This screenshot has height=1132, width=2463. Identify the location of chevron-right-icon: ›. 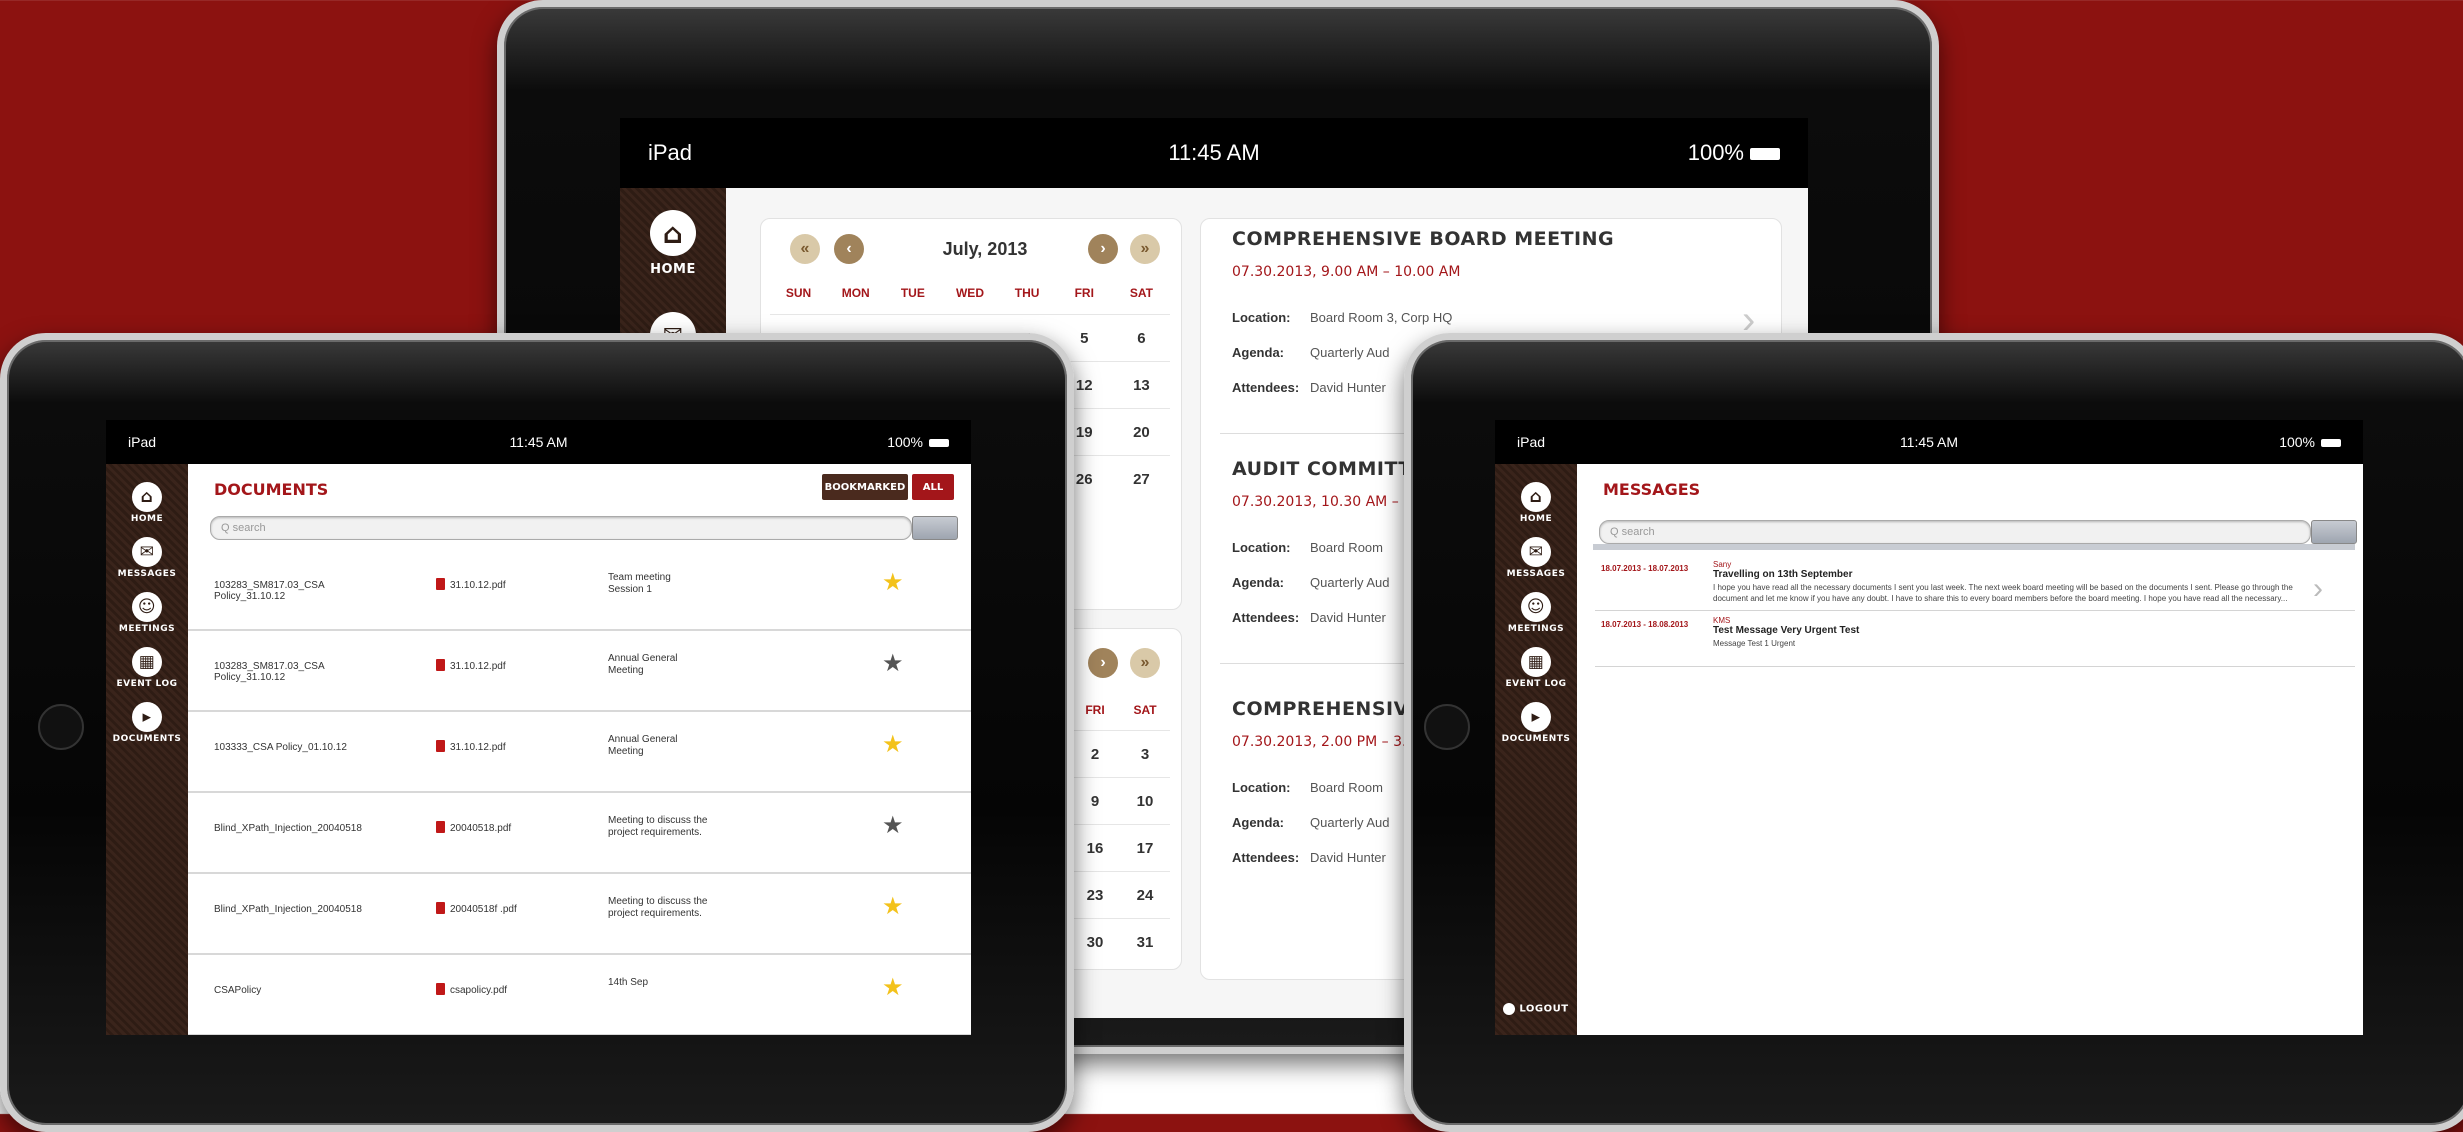
(2318, 589).